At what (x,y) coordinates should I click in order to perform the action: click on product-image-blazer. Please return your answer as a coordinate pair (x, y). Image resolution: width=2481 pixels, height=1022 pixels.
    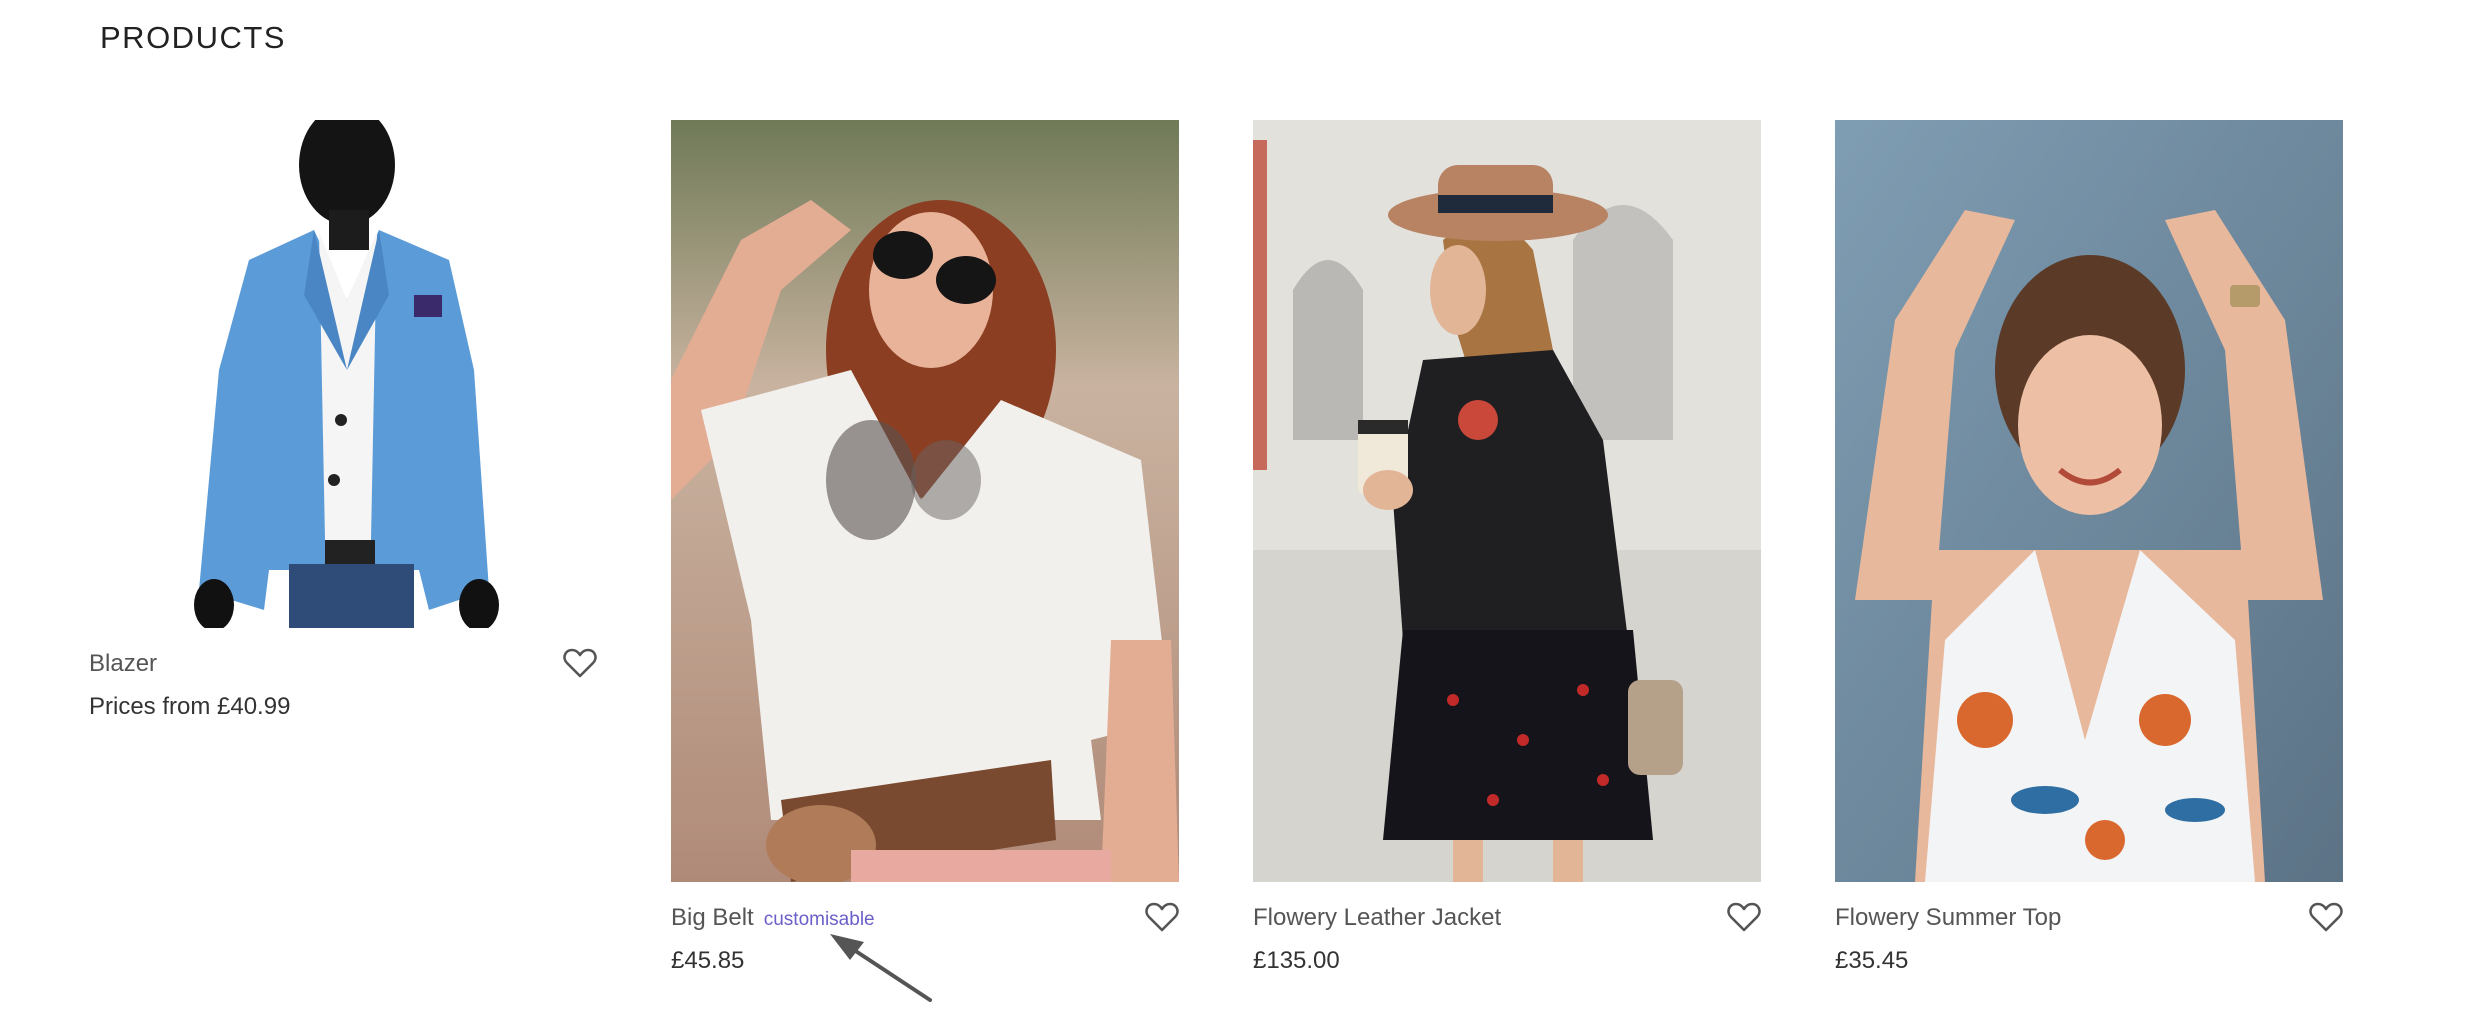
    Looking at the image, I should click on (343, 374).